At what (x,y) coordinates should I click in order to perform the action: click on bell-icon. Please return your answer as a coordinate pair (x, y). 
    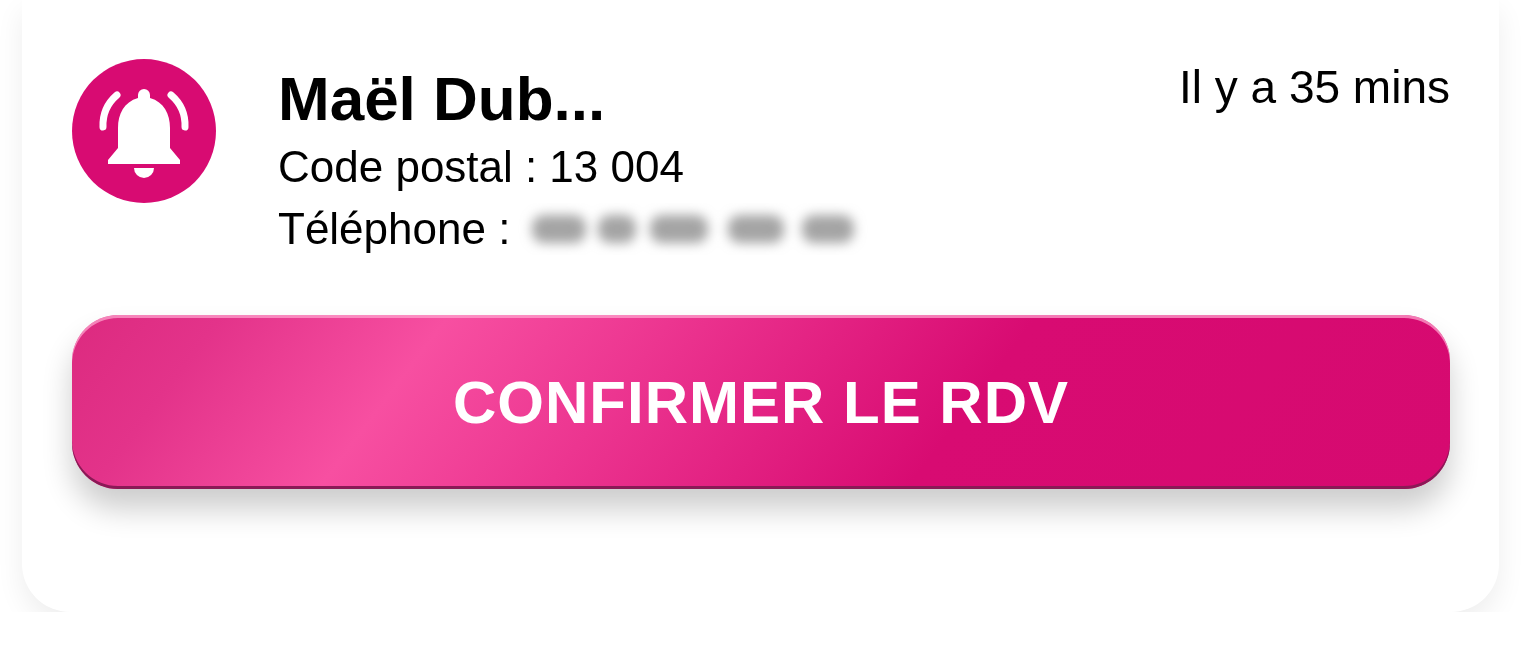
    Looking at the image, I should click on (144, 131).